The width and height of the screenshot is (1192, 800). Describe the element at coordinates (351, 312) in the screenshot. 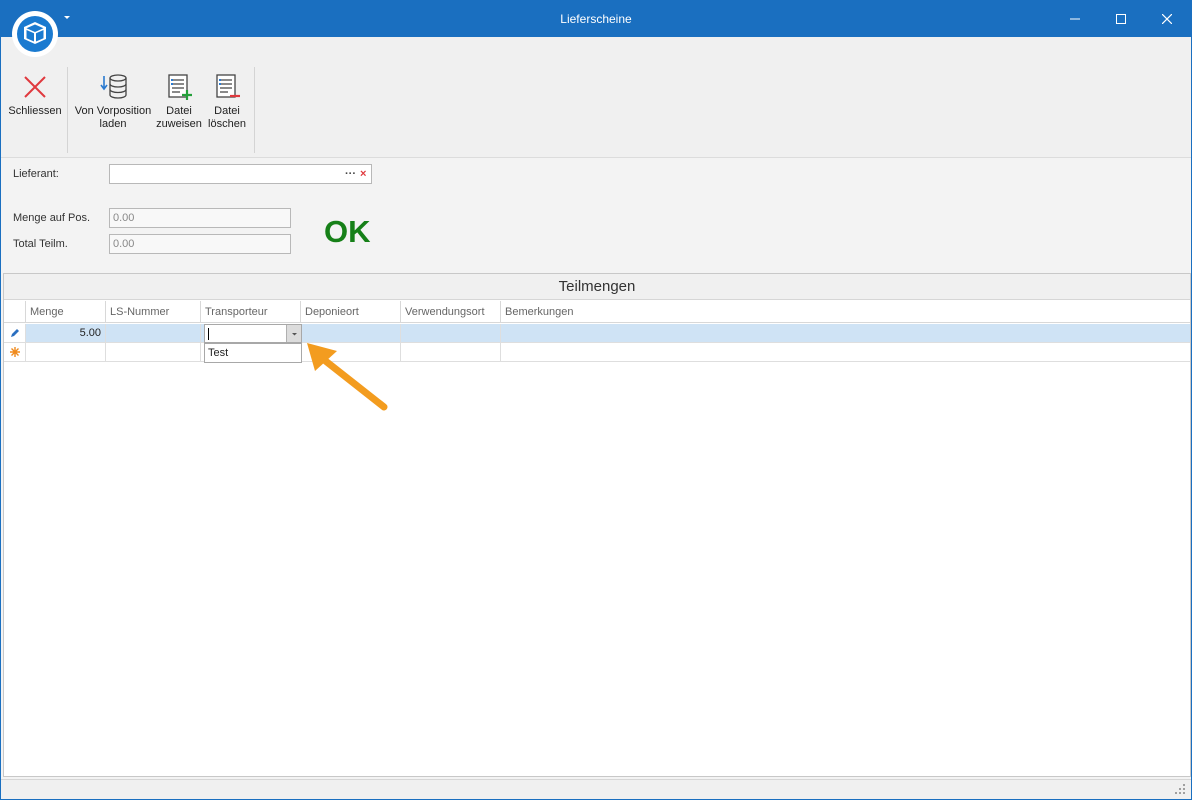

I see `column-header-deponieort: Deponieort` at that location.